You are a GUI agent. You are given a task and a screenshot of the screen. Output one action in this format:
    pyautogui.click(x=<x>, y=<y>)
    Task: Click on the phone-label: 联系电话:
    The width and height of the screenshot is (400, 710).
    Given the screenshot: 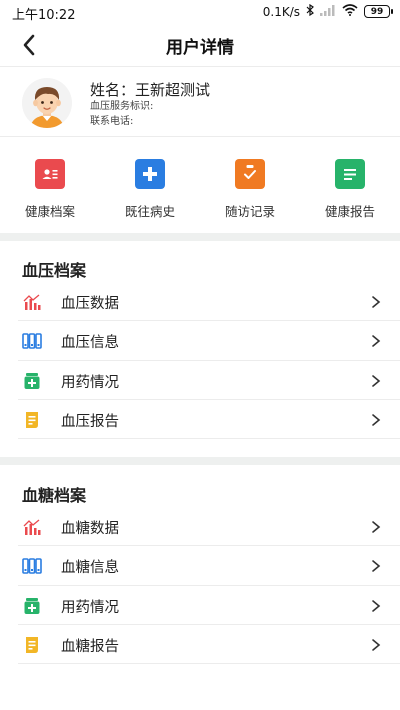 What is the action you would take?
    pyautogui.click(x=112, y=121)
    